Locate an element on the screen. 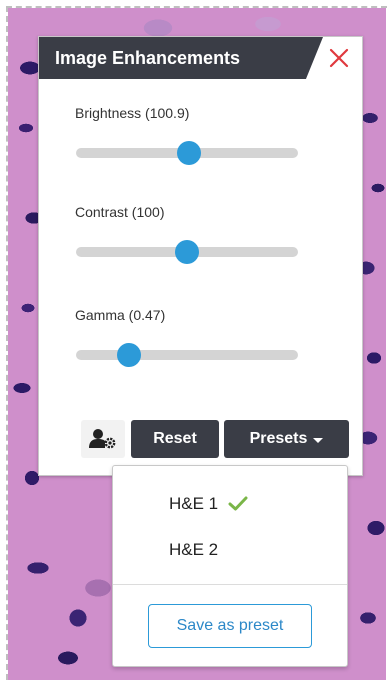 The image size is (387, 680). panel-header: Image Enhancements is located at coordinates (200, 58).